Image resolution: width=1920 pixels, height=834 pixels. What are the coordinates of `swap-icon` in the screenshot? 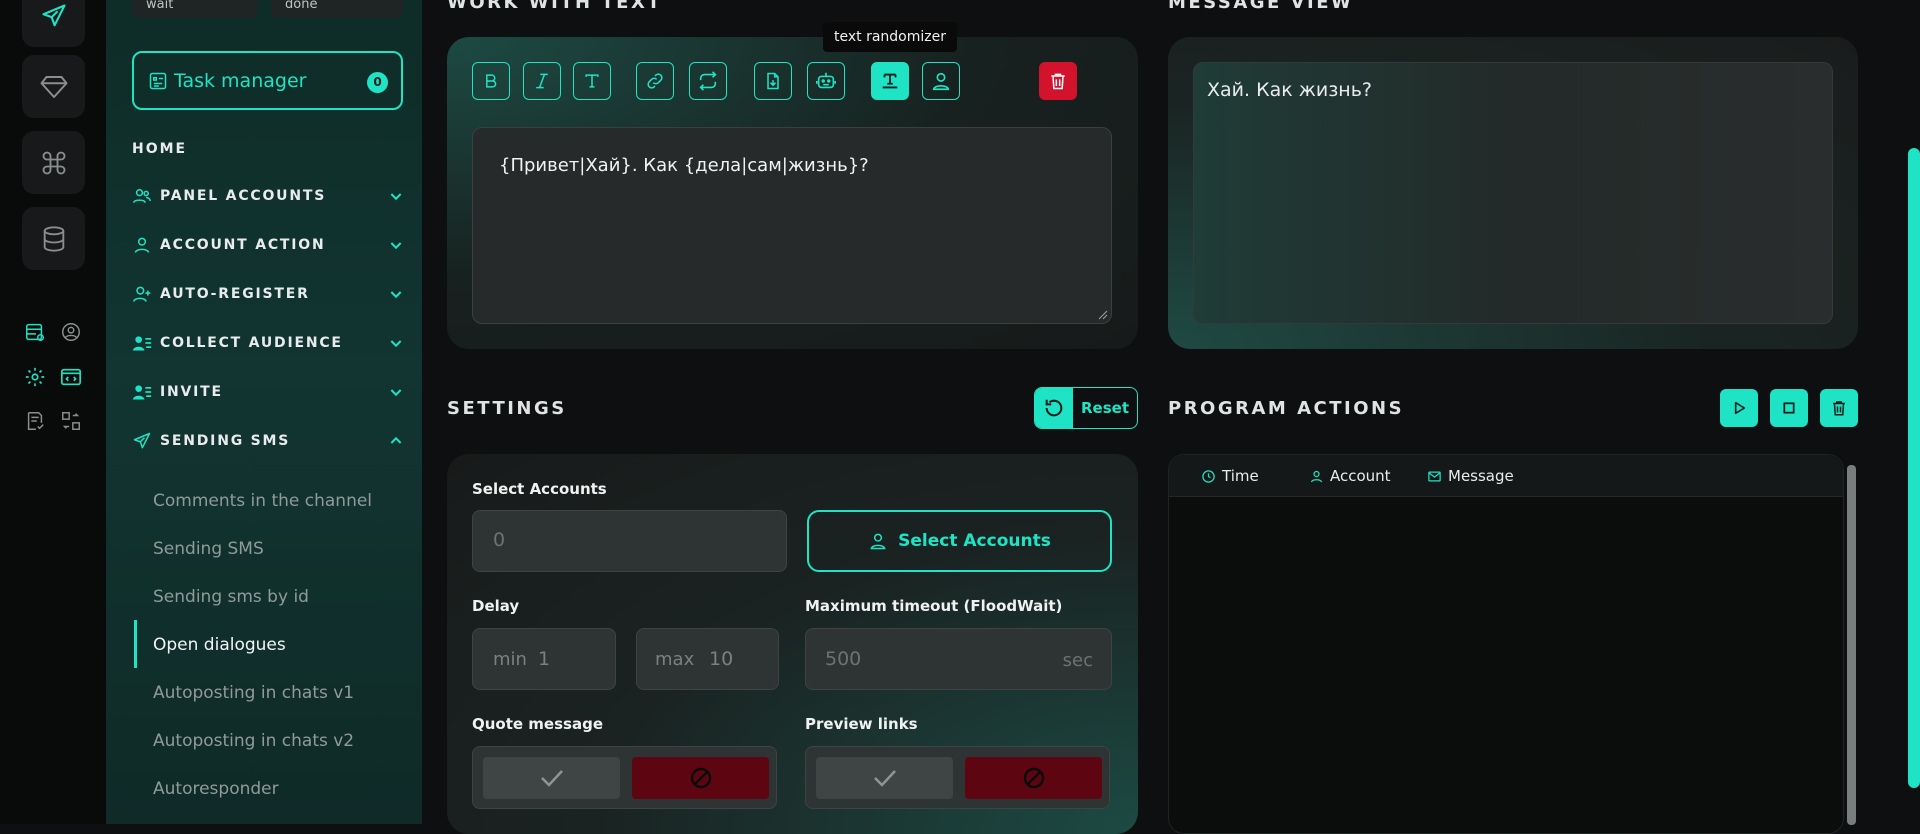 It's located at (71, 421).